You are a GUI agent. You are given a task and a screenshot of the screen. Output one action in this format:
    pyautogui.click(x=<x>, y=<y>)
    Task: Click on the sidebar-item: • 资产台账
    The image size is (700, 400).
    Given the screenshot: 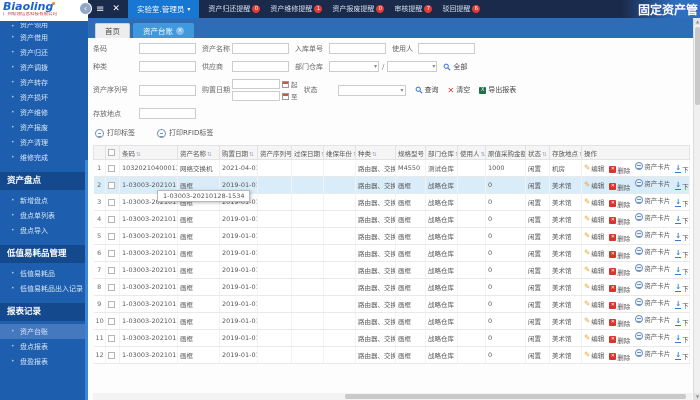 What is the action you would take?
    pyautogui.click(x=44, y=331)
    